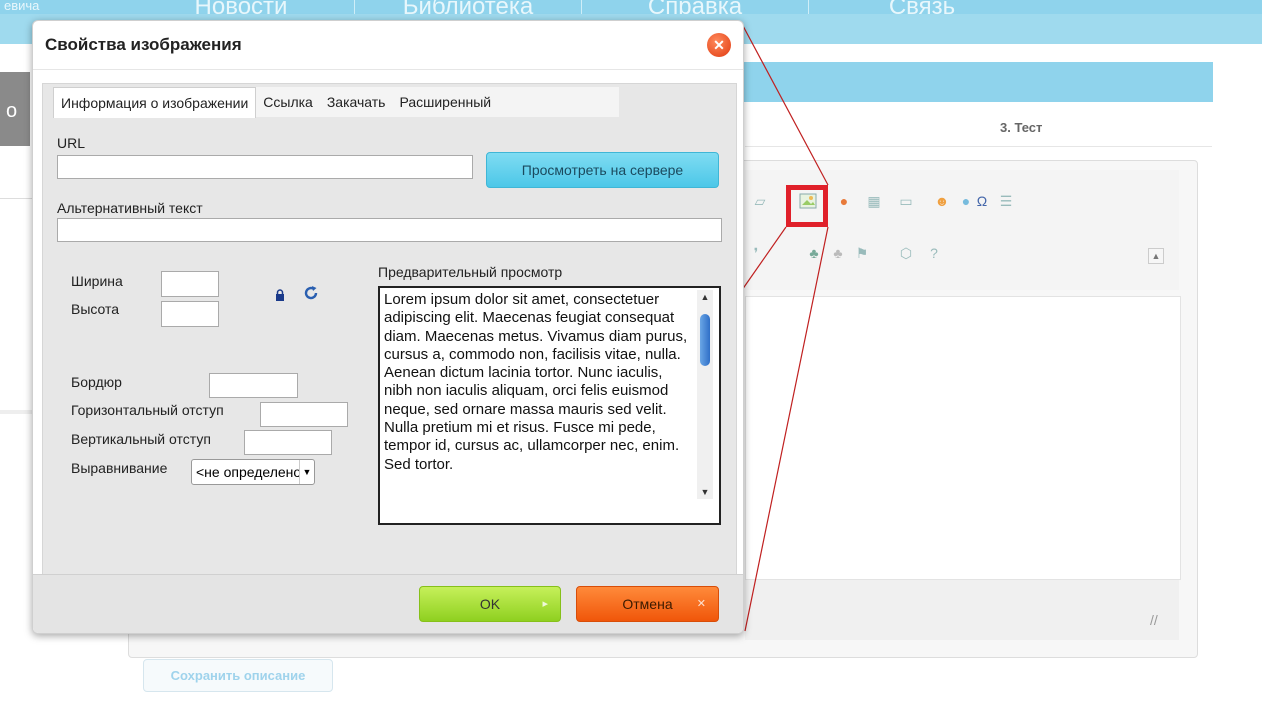 The width and height of the screenshot is (1262, 704). I want to click on cancel-button-label: Отмена, so click(647, 604).